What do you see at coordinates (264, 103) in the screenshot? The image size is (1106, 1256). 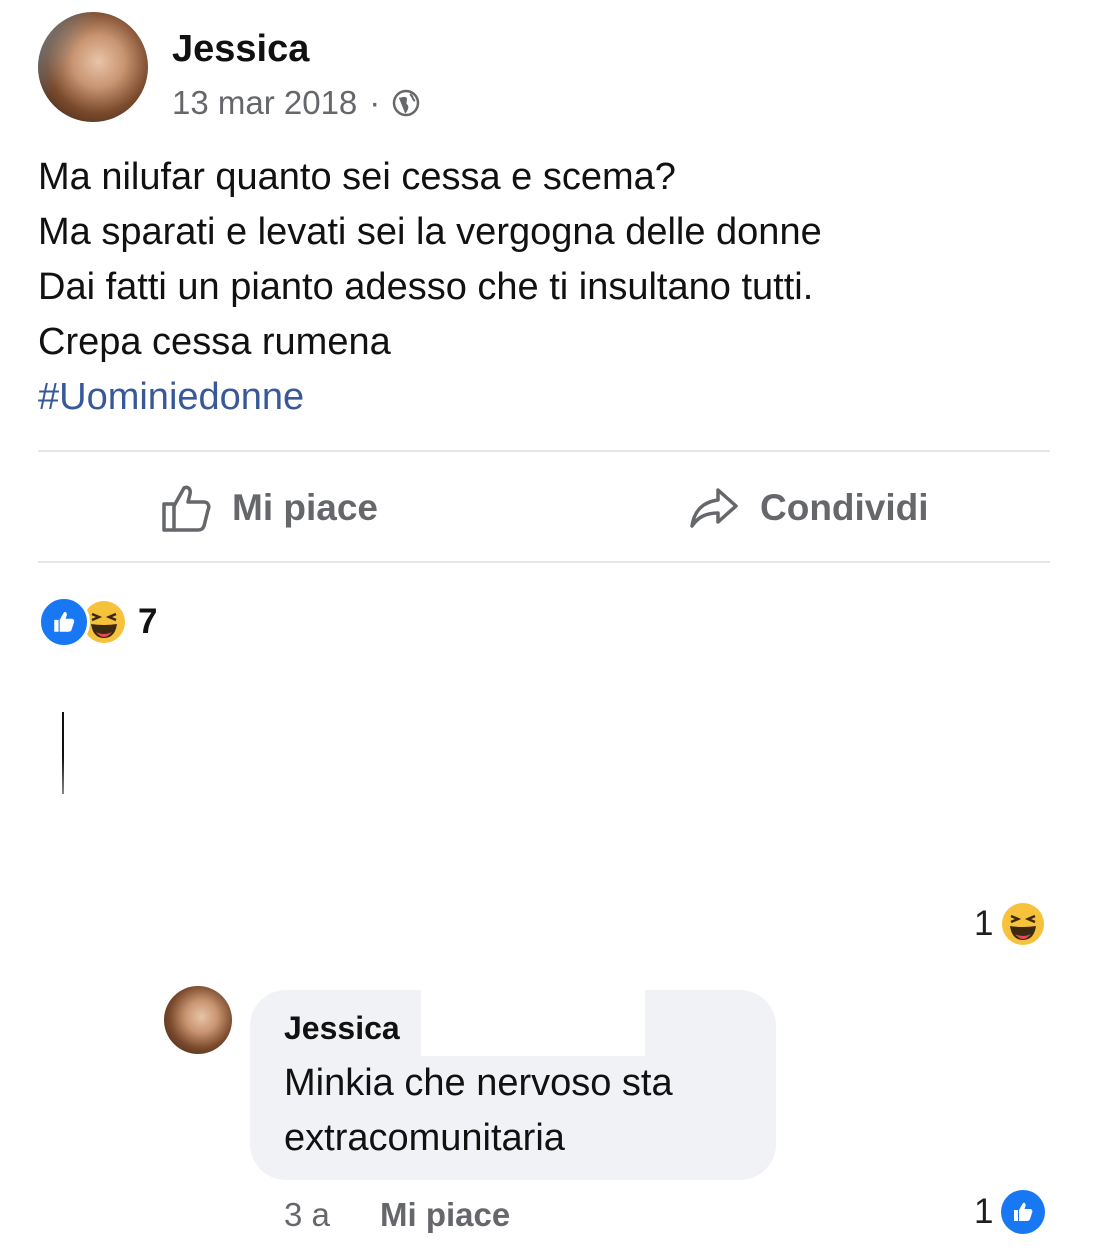 I see `post-date: 13 mar 2018` at bounding box center [264, 103].